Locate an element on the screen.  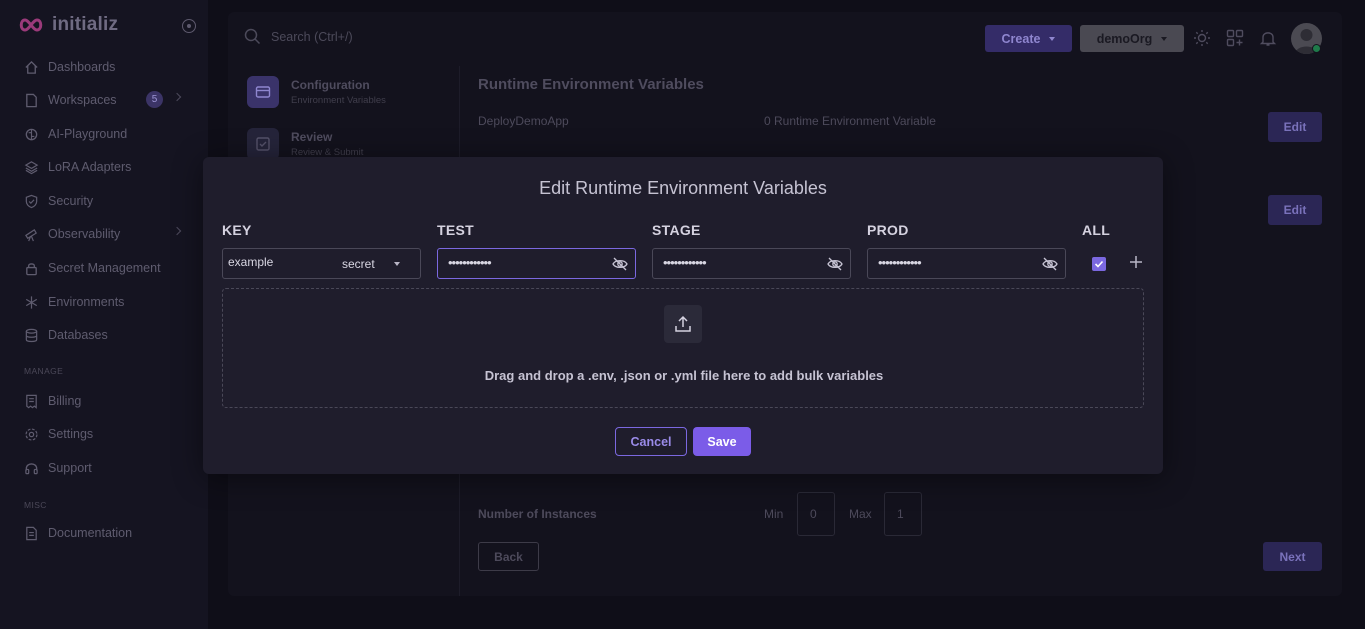
dashboard-icon is located at coordinates (31, 67).